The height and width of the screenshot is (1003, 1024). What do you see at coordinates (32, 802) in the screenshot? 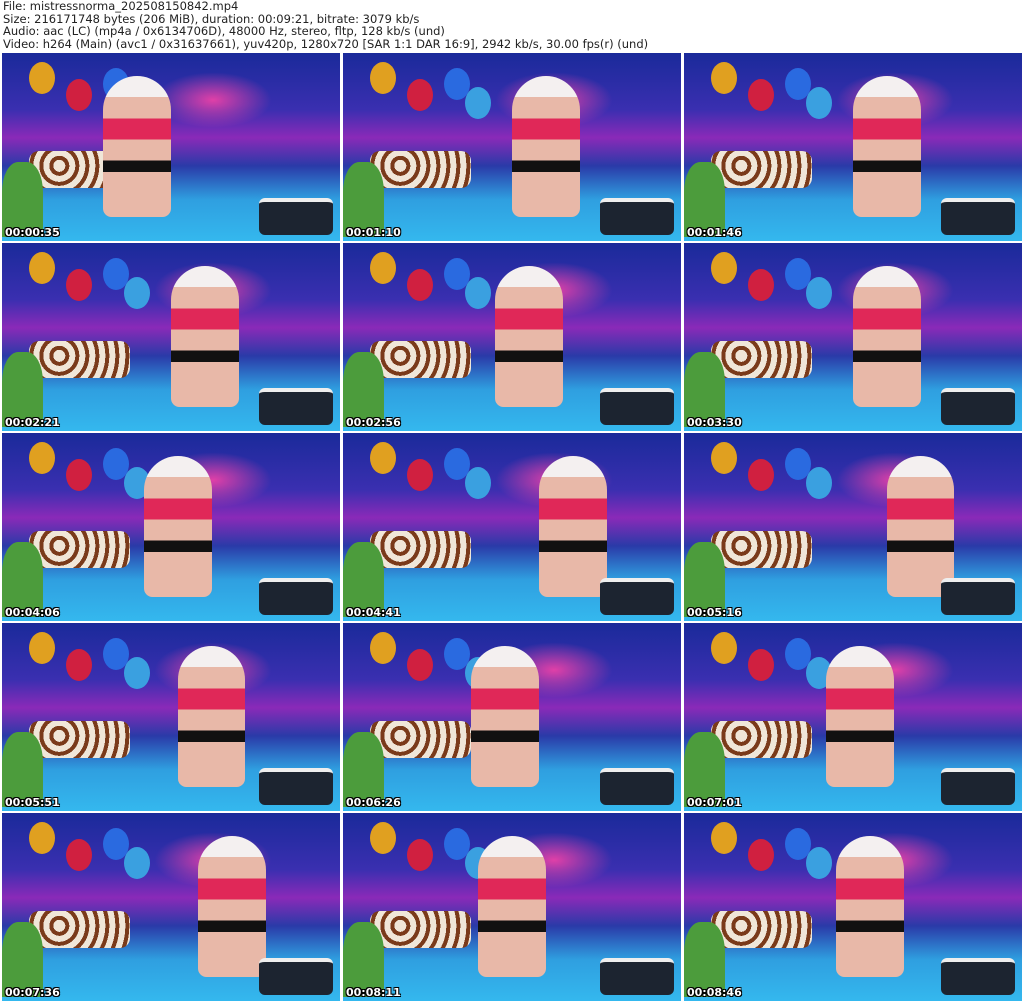
I see `timestamp: 00:05:51` at bounding box center [32, 802].